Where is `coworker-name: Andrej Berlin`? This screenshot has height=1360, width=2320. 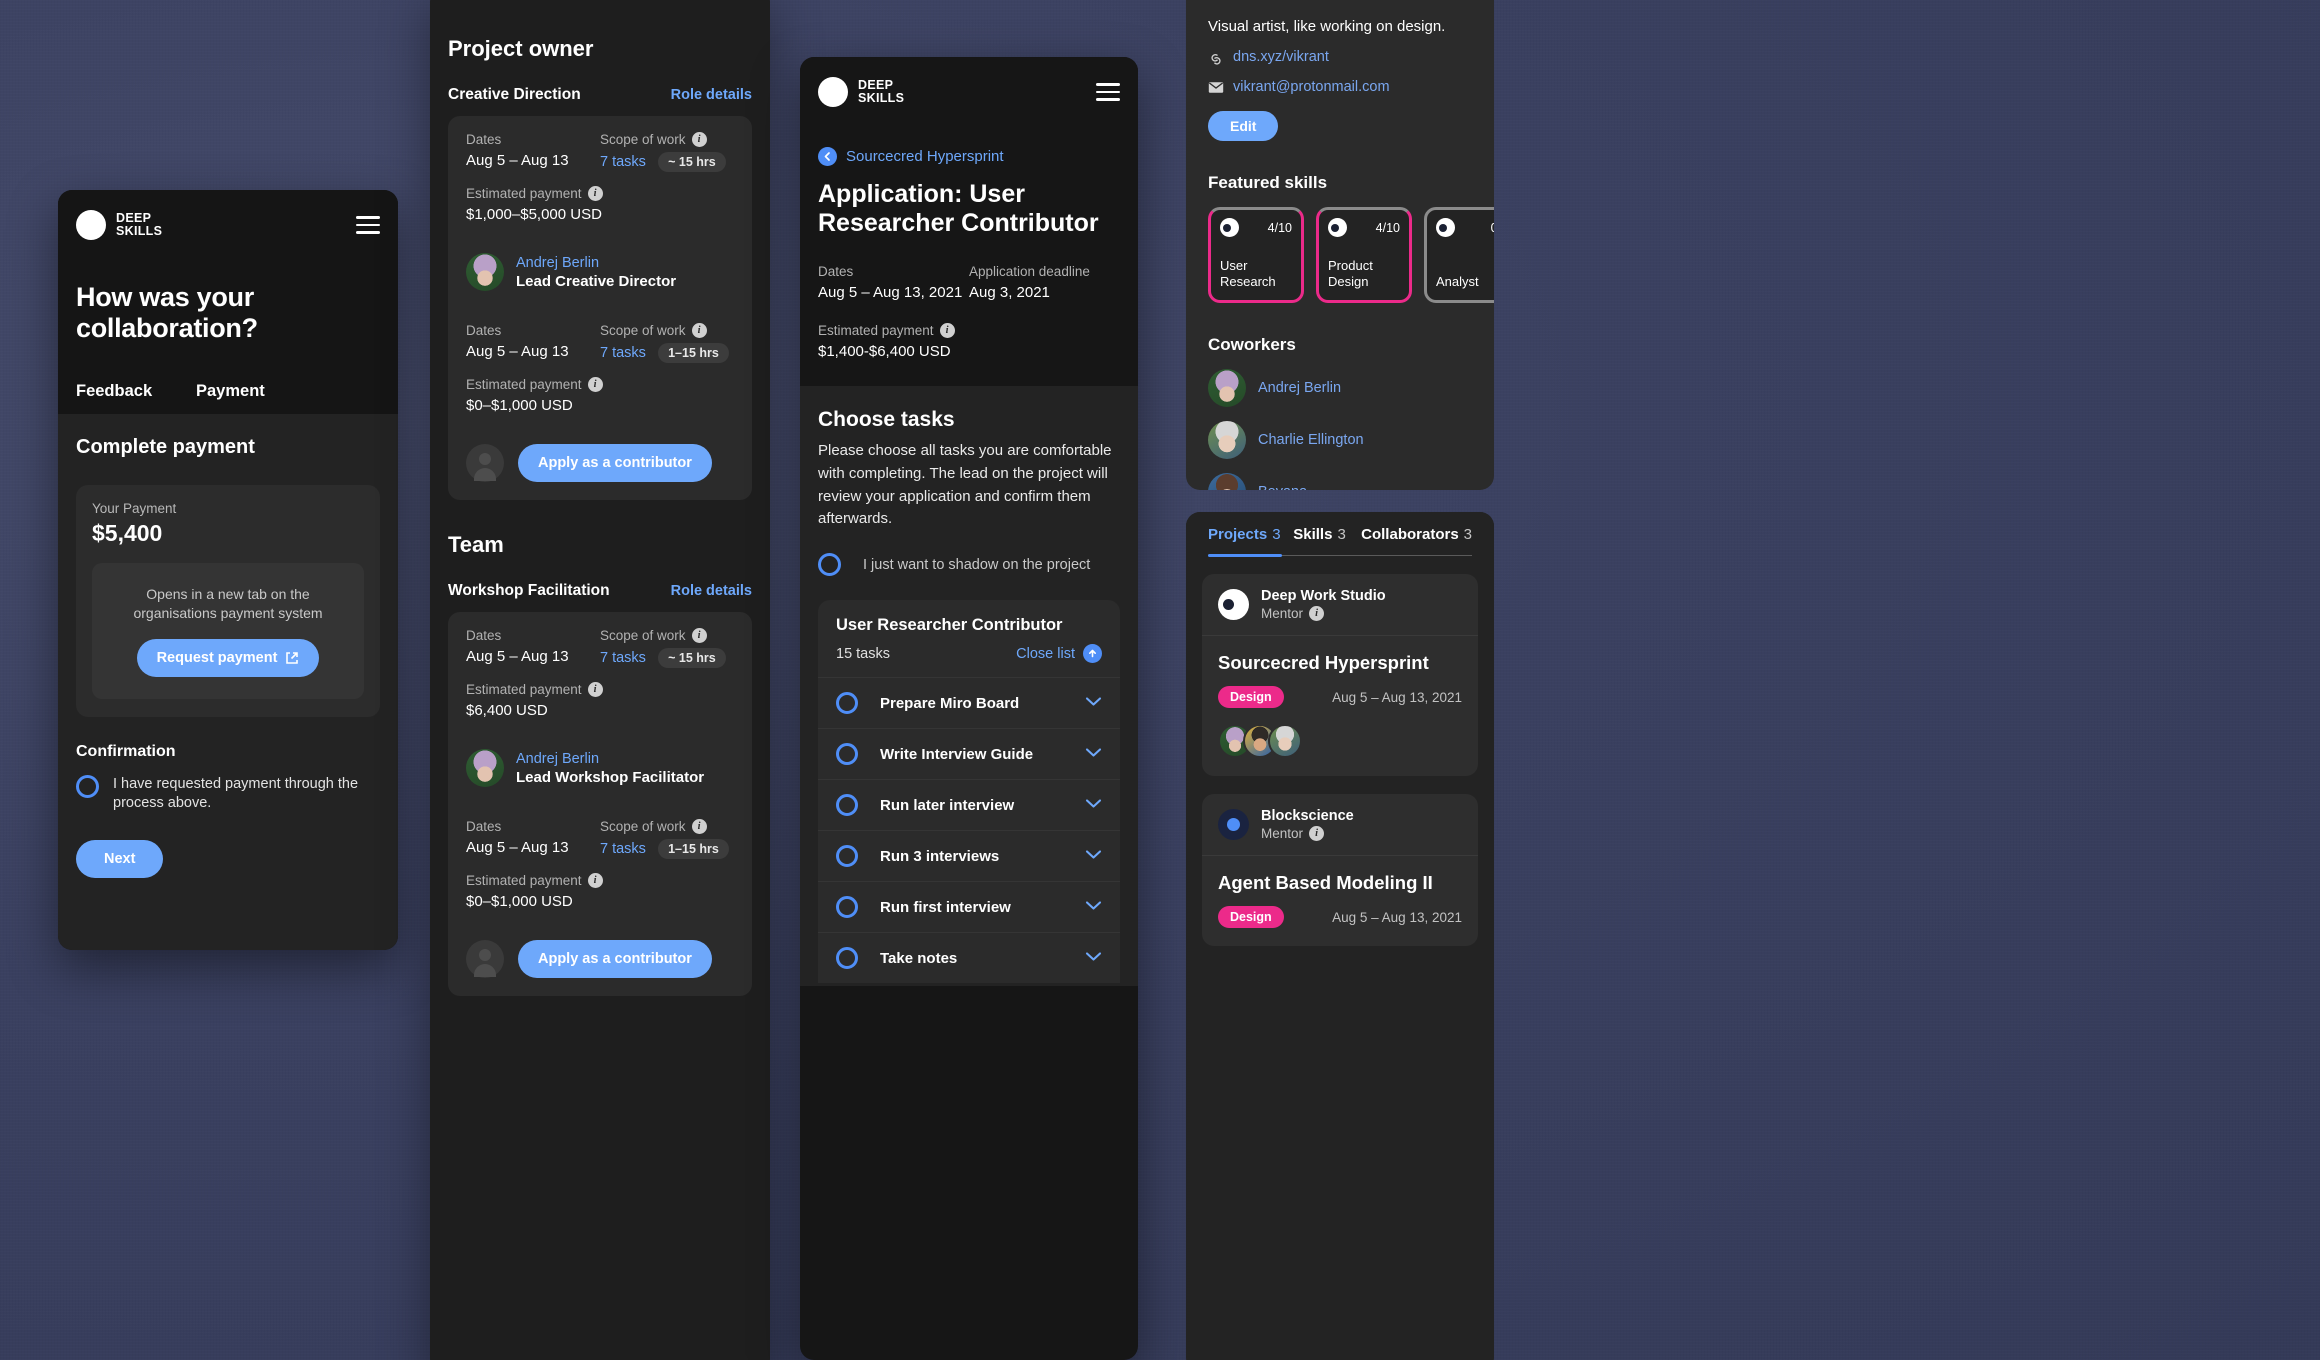 coworker-name: Andrej Berlin is located at coordinates (1299, 388).